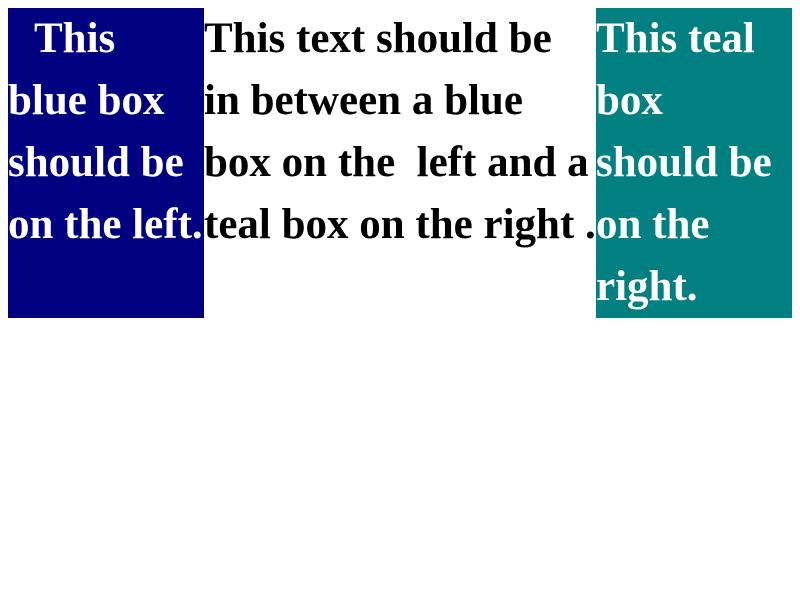 The image size is (800, 600). I want to click on teal-box-text: This teal box should be on the right., so click(684, 162).